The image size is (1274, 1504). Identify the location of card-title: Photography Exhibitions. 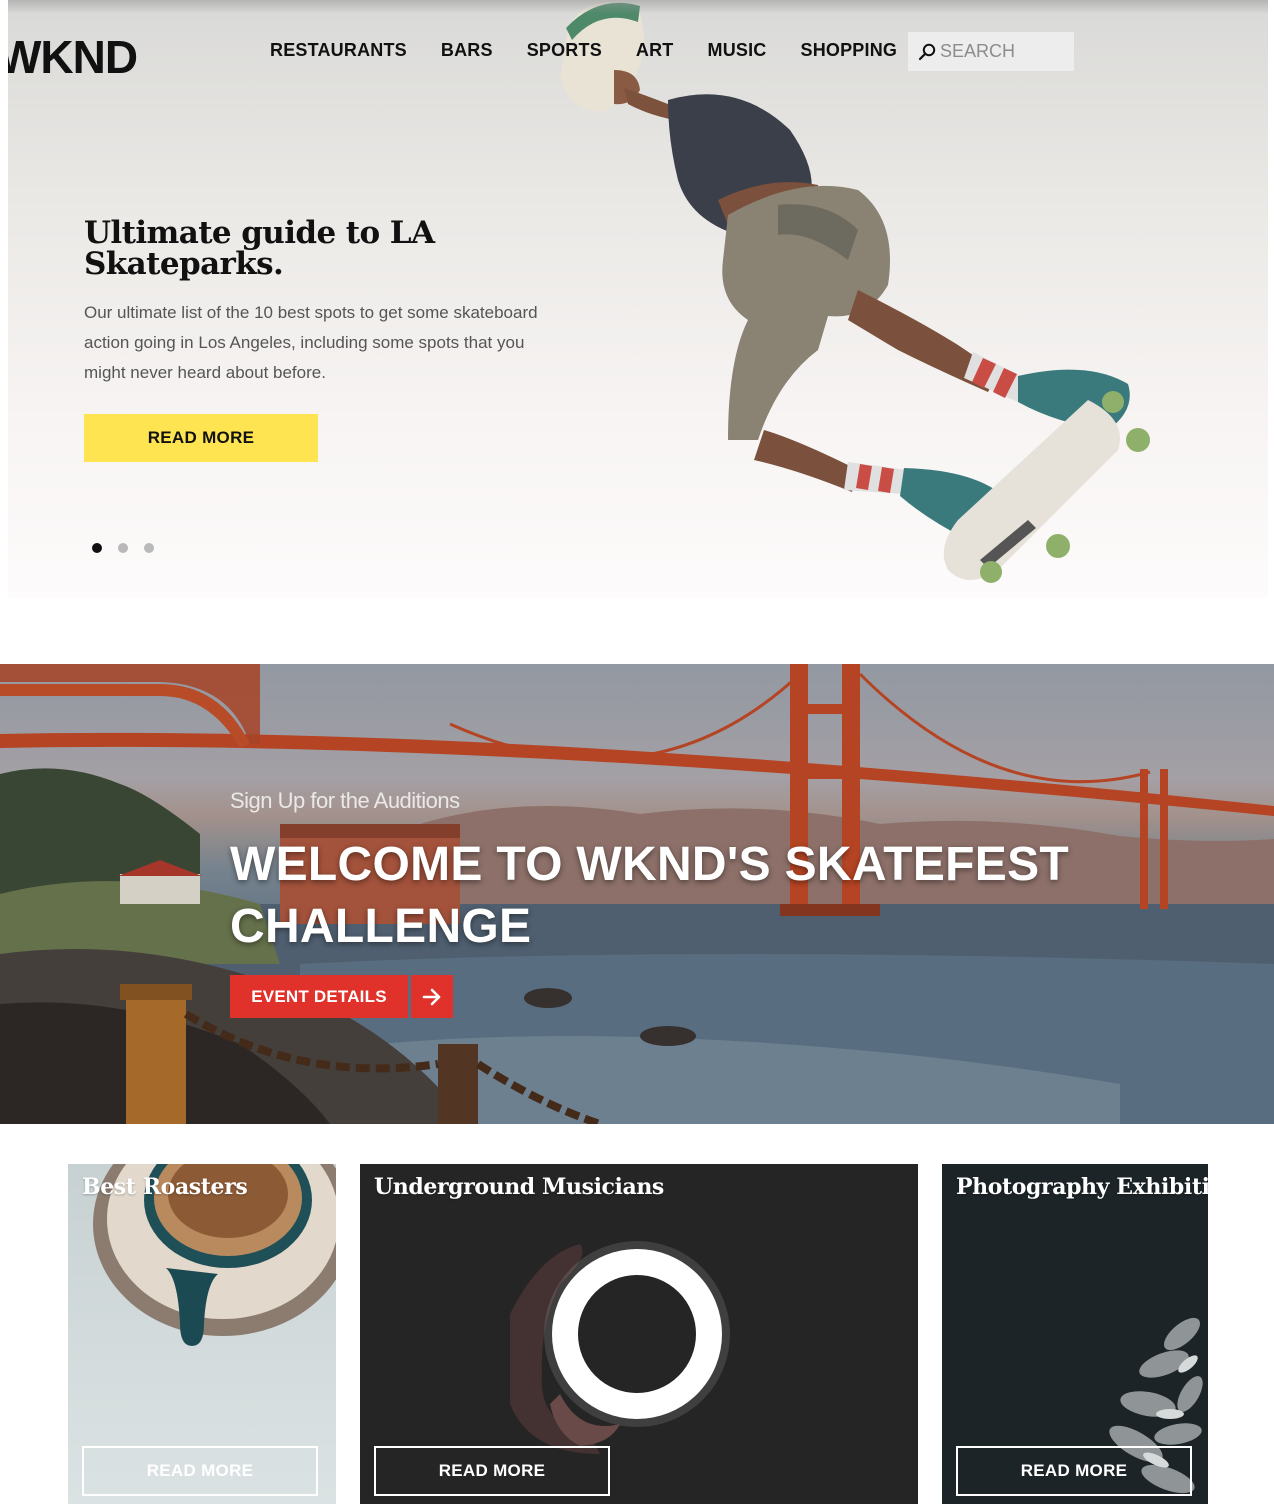
(1082, 1187).